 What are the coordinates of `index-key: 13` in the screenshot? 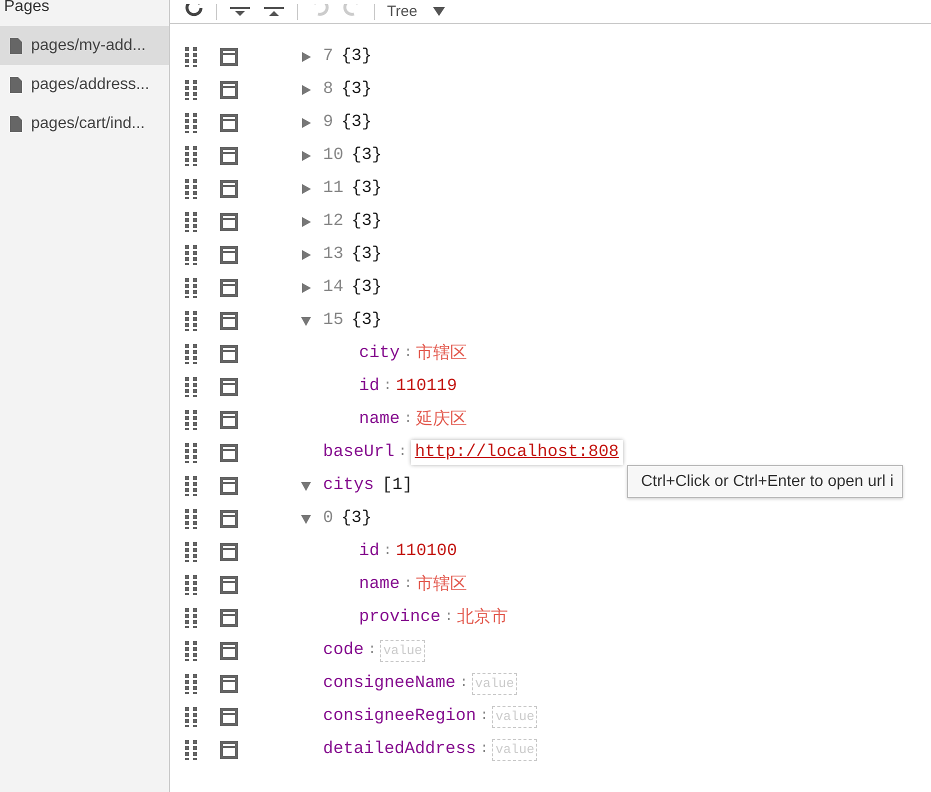 It's located at (333, 255).